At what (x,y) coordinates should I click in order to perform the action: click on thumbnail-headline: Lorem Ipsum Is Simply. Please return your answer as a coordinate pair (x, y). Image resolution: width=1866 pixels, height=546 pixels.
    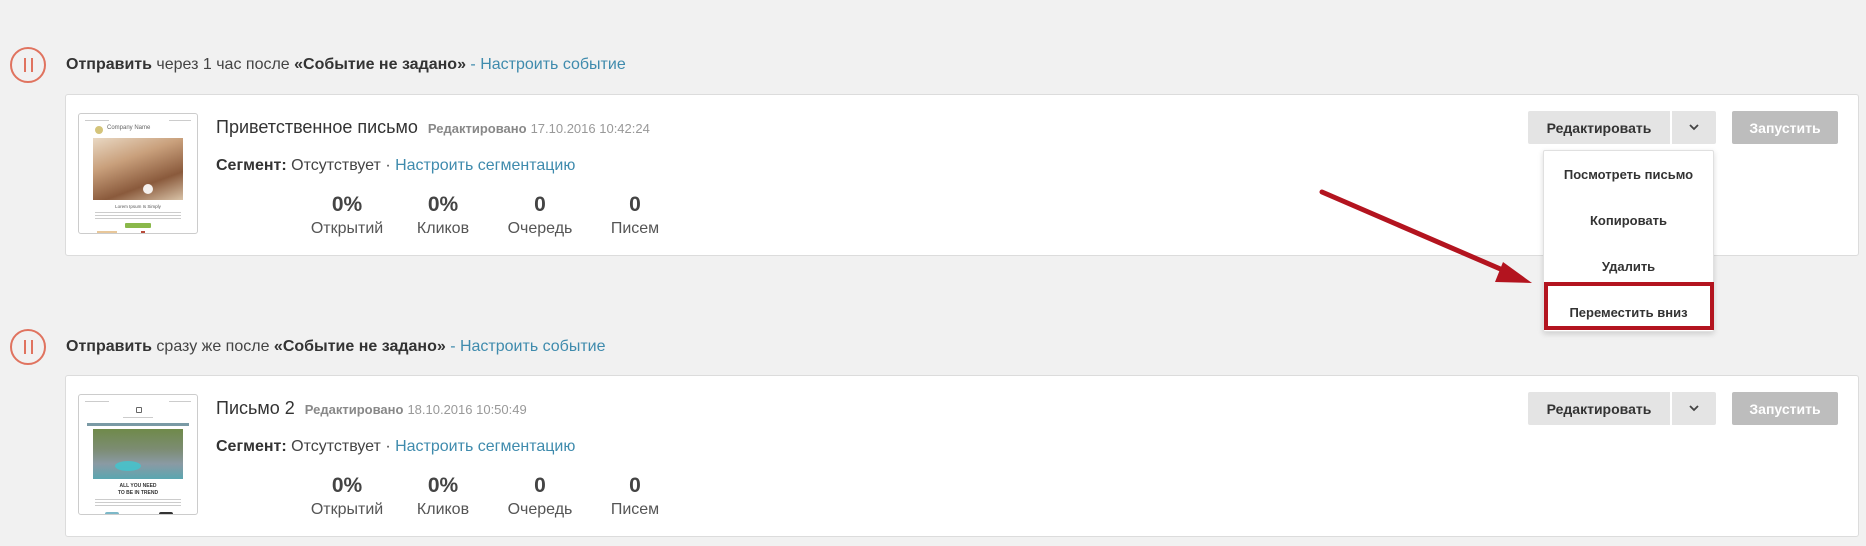
    Looking at the image, I should click on (138, 206).